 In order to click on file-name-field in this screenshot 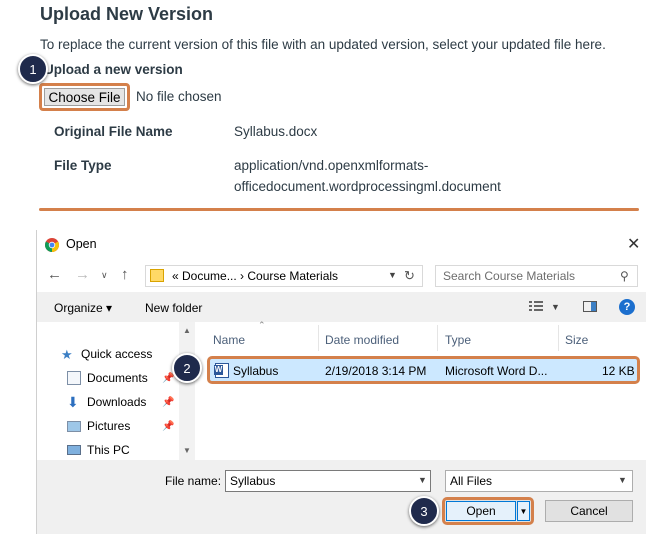, I will do `click(328, 481)`.